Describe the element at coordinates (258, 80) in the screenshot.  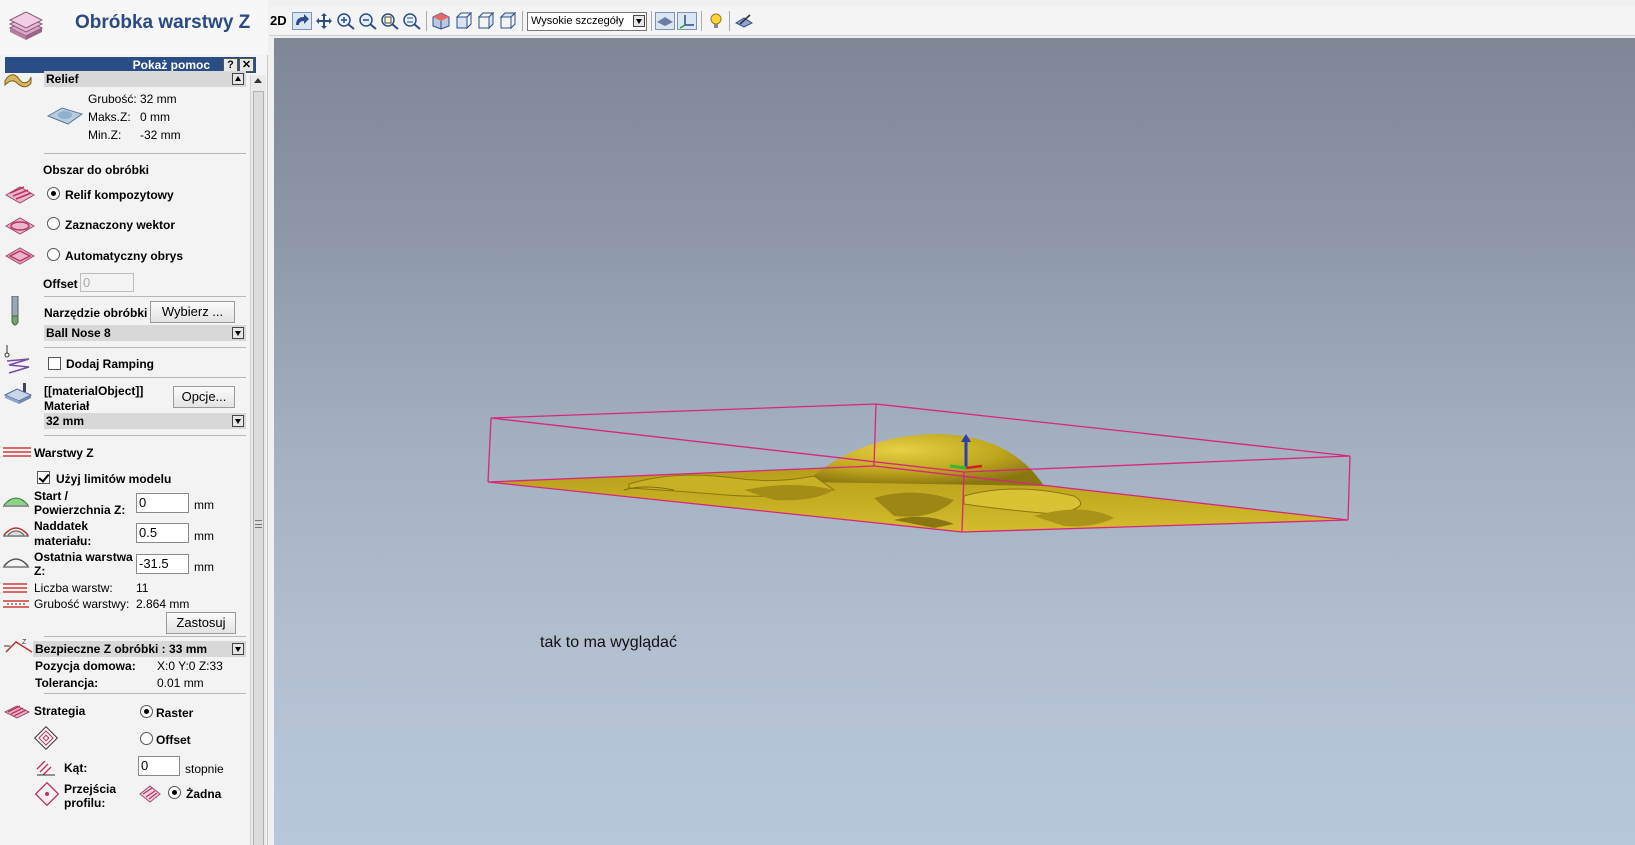
I see `scroll-up-arrow-icon` at that location.